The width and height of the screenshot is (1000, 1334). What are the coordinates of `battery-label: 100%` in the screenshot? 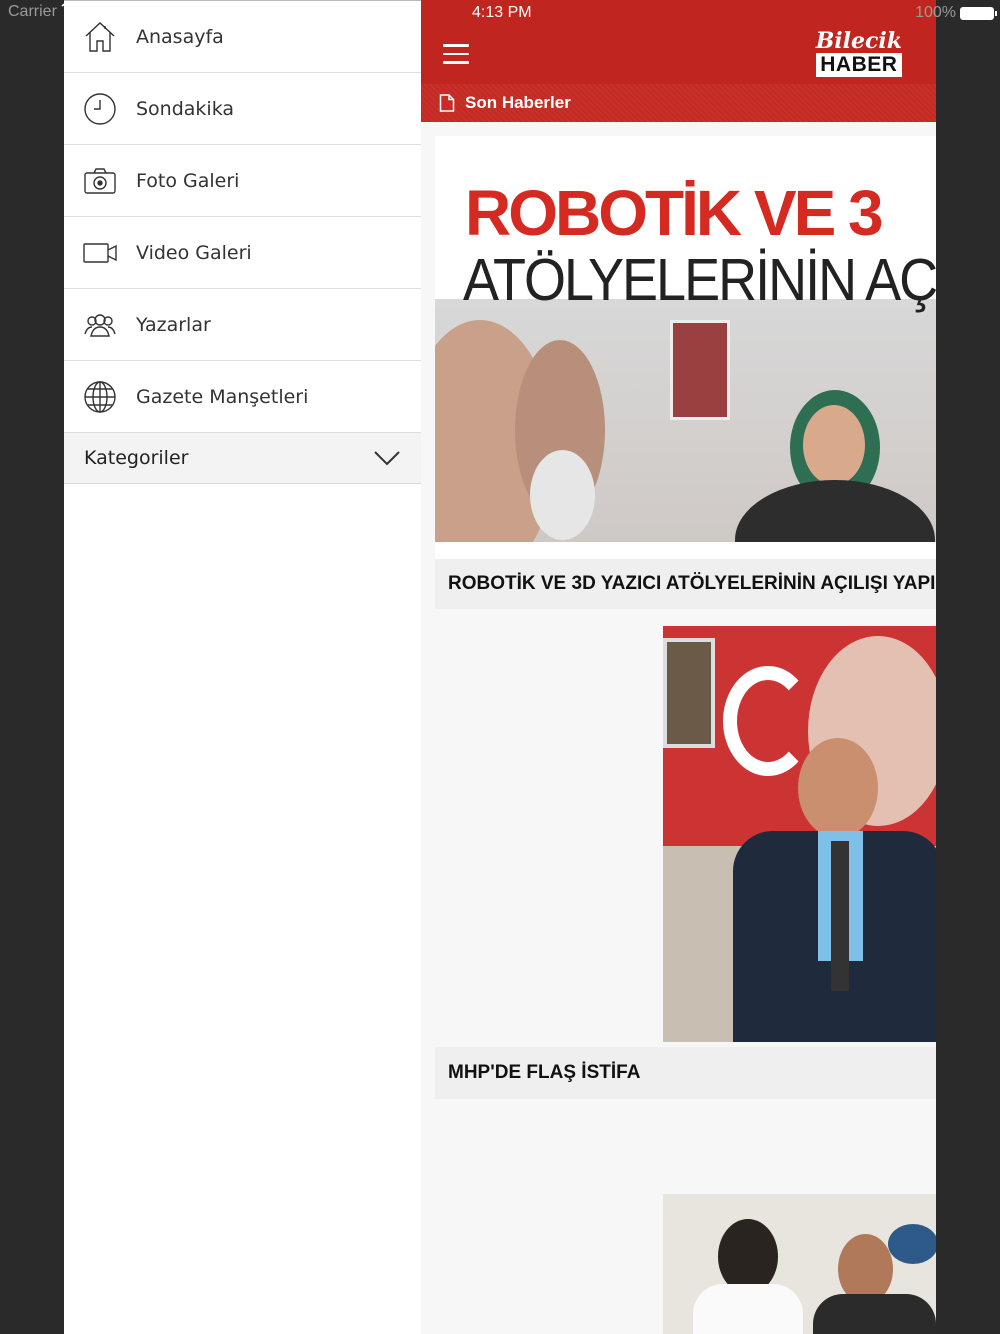 It's located at (935, 12).